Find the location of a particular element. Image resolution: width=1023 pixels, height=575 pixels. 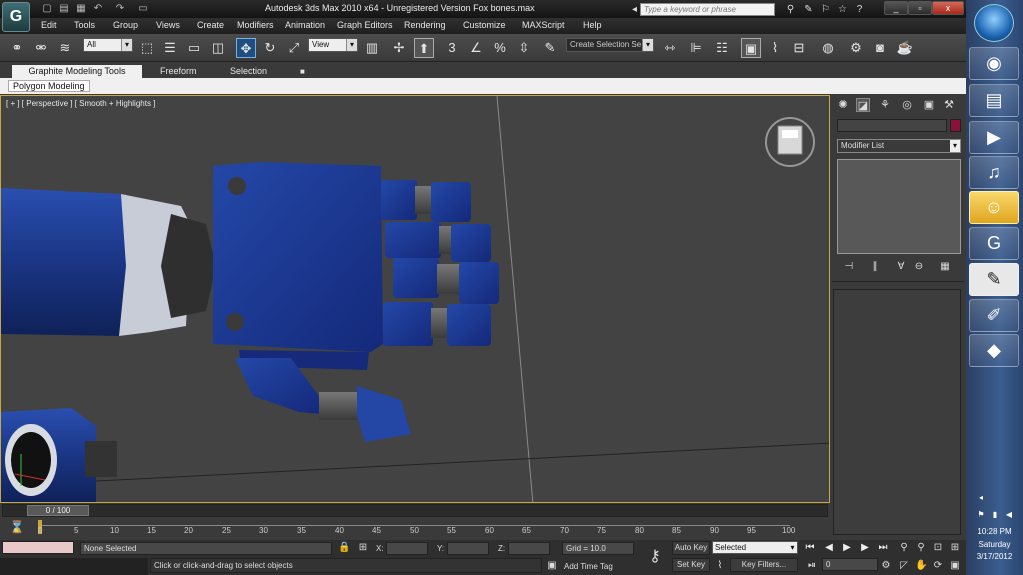

layer-manager-icon: ☷ is located at coordinates (722, 48).